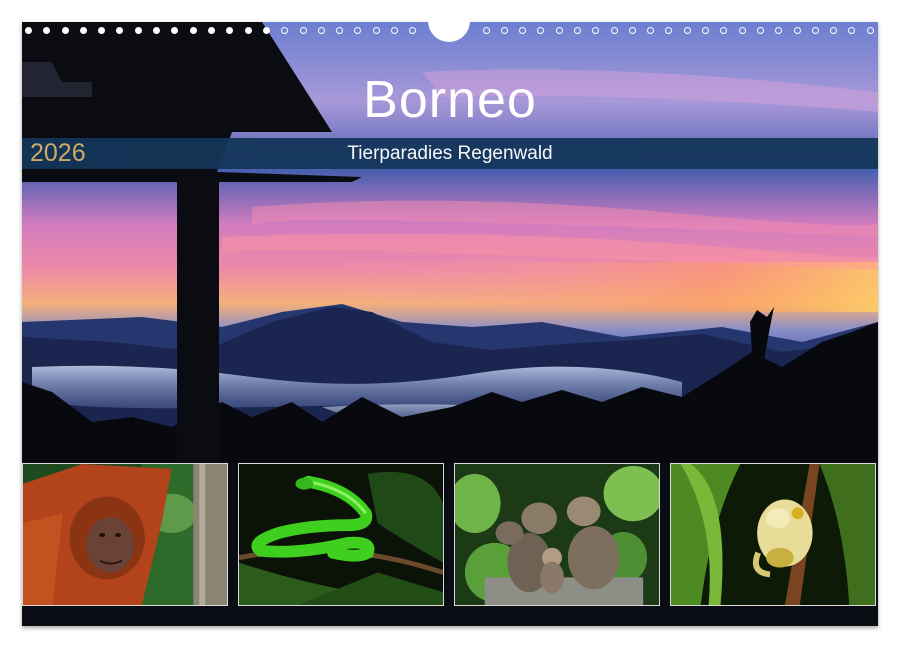 The image size is (899, 648). What do you see at coordinates (557, 534) in the screenshot?
I see `macaques-photo` at bounding box center [557, 534].